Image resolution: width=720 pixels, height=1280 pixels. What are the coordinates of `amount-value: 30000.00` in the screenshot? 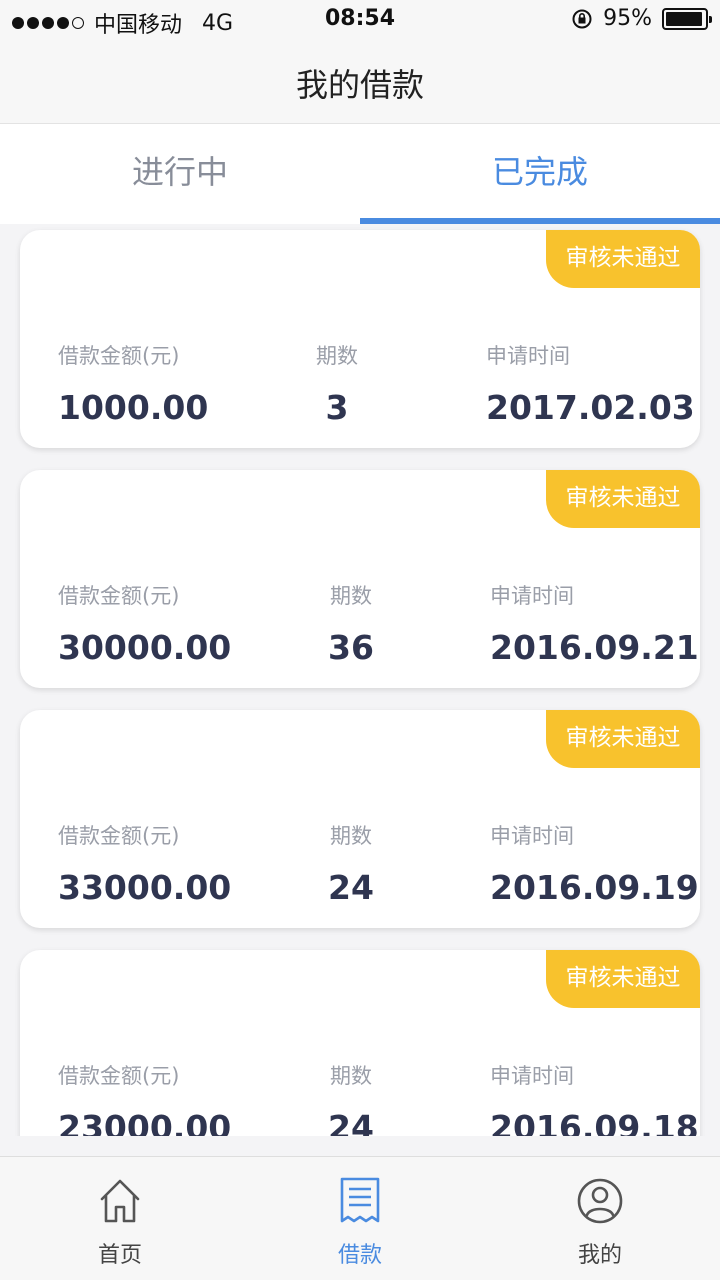 It's located at (145, 647).